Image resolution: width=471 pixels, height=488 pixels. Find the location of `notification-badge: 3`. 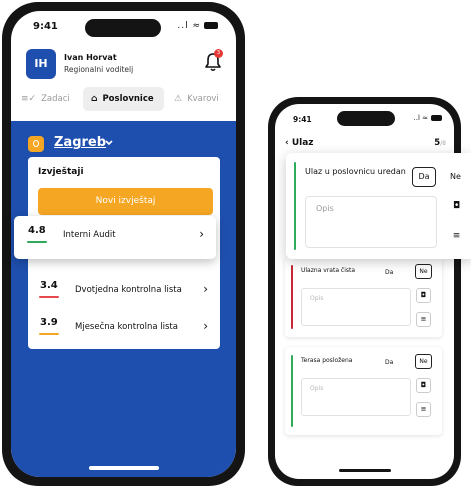

notification-badge: 3 is located at coordinates (218, 53).